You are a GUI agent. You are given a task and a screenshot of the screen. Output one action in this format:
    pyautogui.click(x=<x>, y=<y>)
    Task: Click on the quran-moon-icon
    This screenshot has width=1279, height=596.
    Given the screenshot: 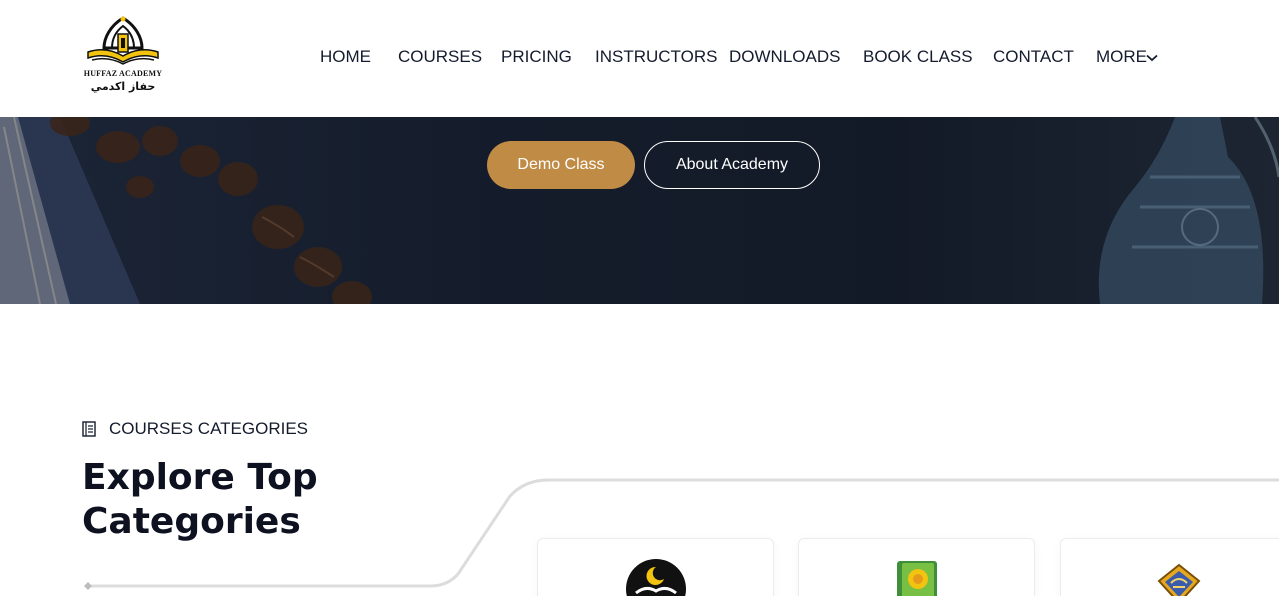 What is the action you would take?
    pyautogui.click(x=655, y=577)
    